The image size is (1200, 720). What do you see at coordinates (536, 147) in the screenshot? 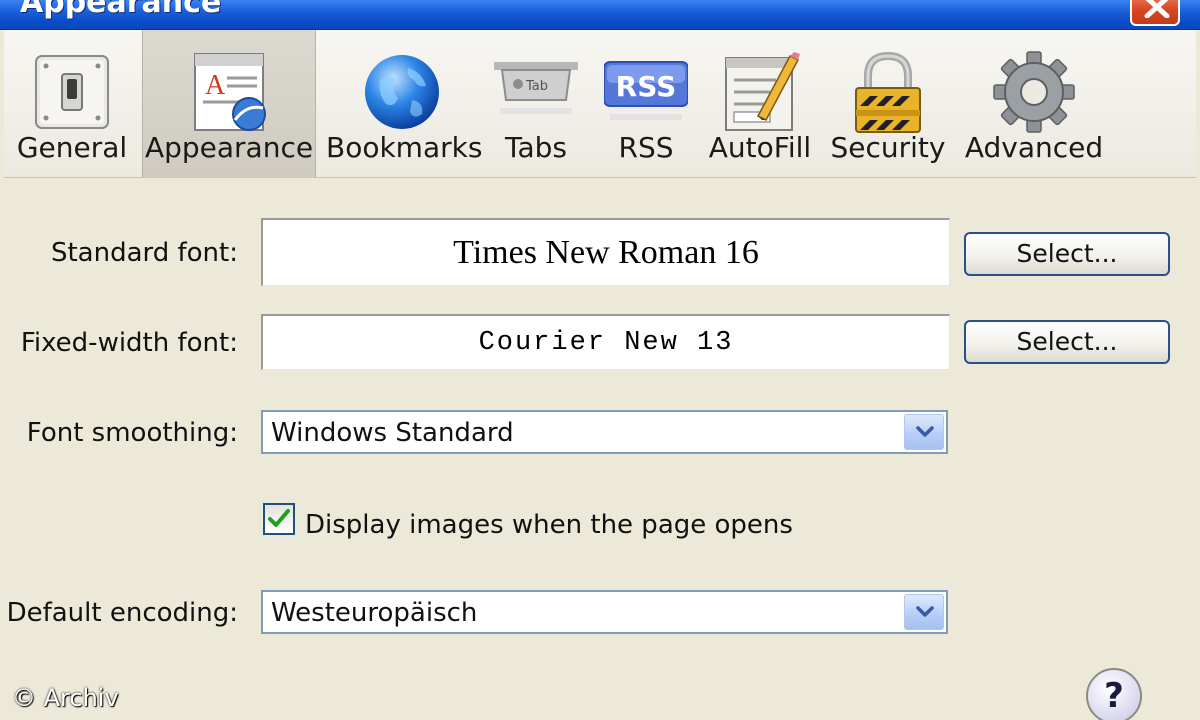
I see `tab-tabs-label: Tabs` at bounding box center [536, 147].